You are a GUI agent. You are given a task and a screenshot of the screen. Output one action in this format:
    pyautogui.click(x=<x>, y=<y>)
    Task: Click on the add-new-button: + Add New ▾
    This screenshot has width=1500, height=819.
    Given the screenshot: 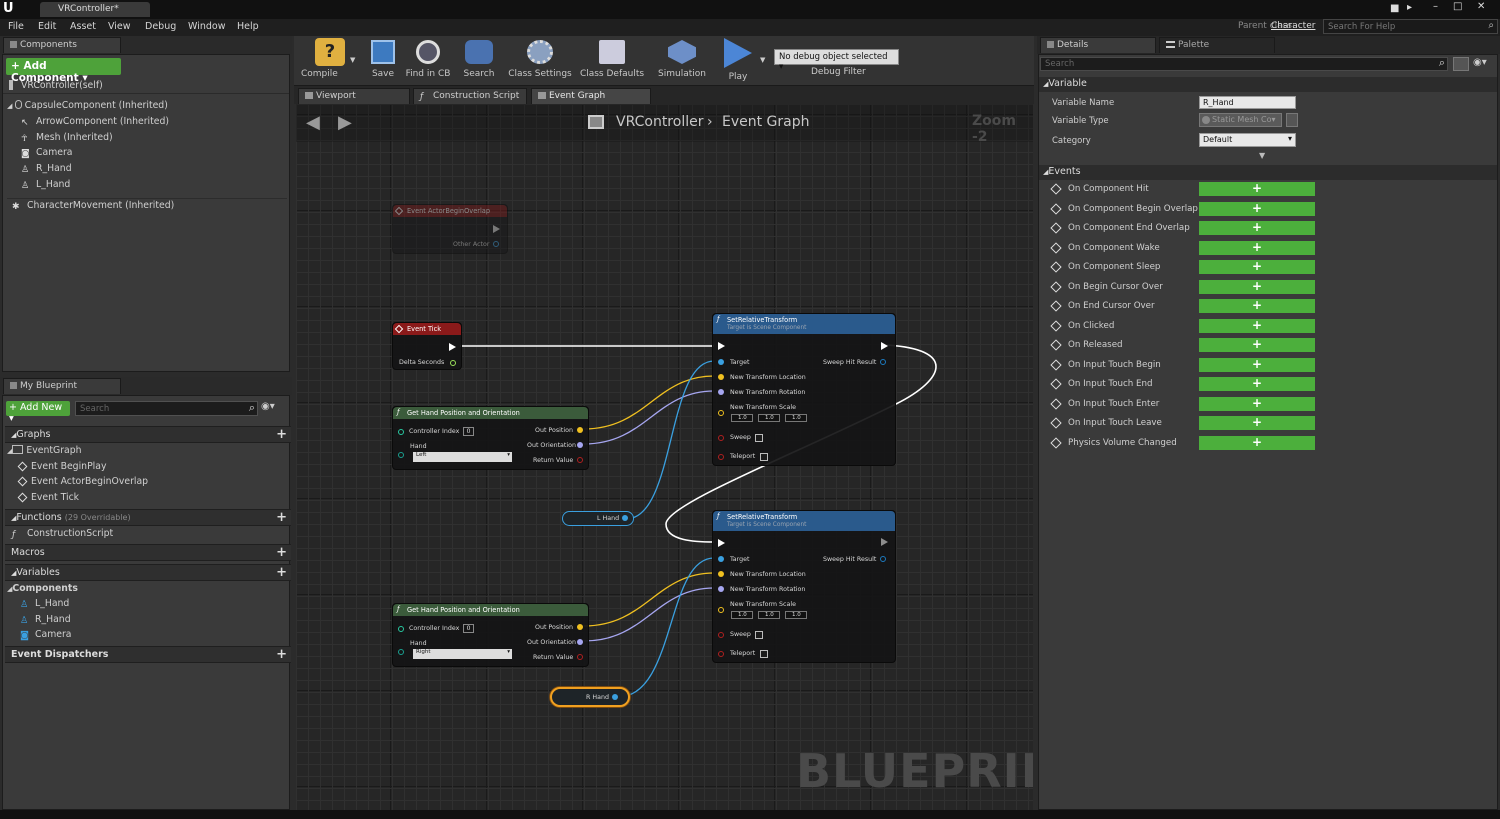 What is the action you would take?
    pyautogui.click(x=38, y=412)
    